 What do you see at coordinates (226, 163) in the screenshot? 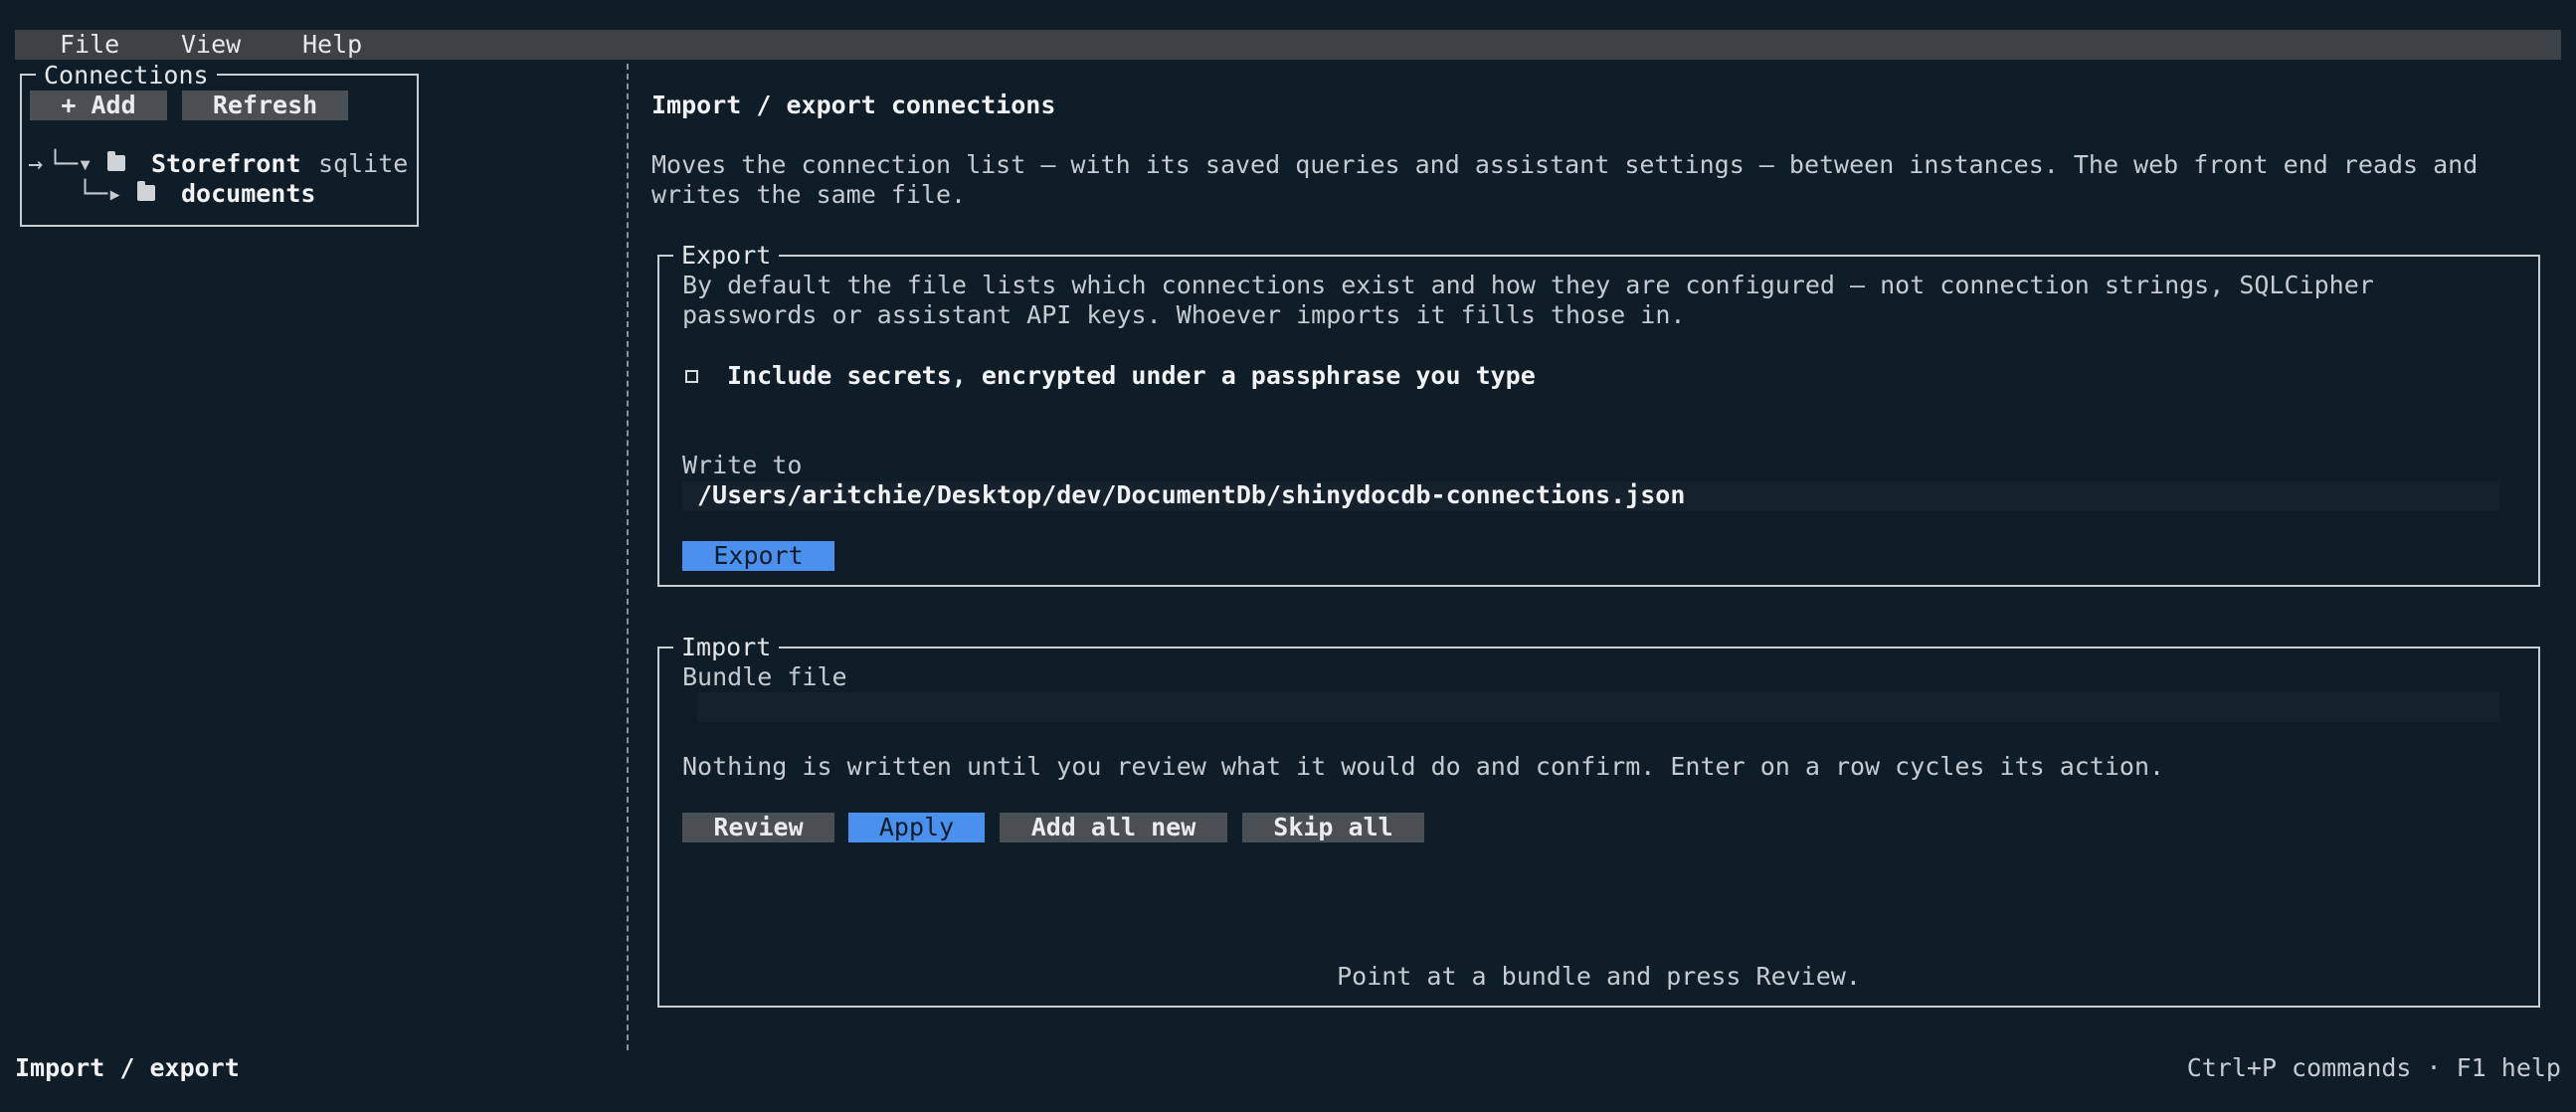
I see `connection-name: Storefront` at bounding box center [226, 163].